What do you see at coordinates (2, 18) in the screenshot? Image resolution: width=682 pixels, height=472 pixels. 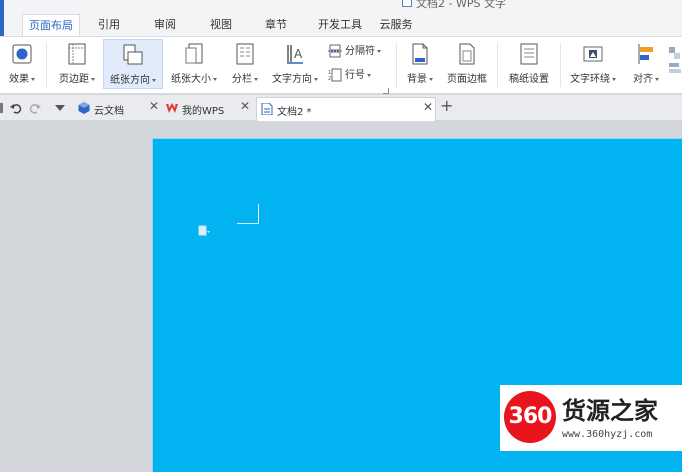 I see `accent-strip` at bounding box center [2, 18].